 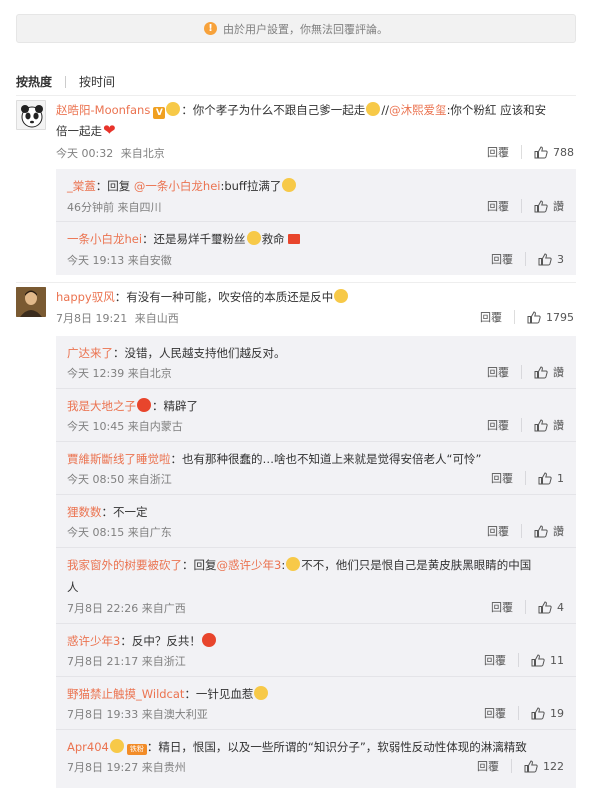 I want to click on mention-link: @沐熙爱玺, so click(x=418, y=110).